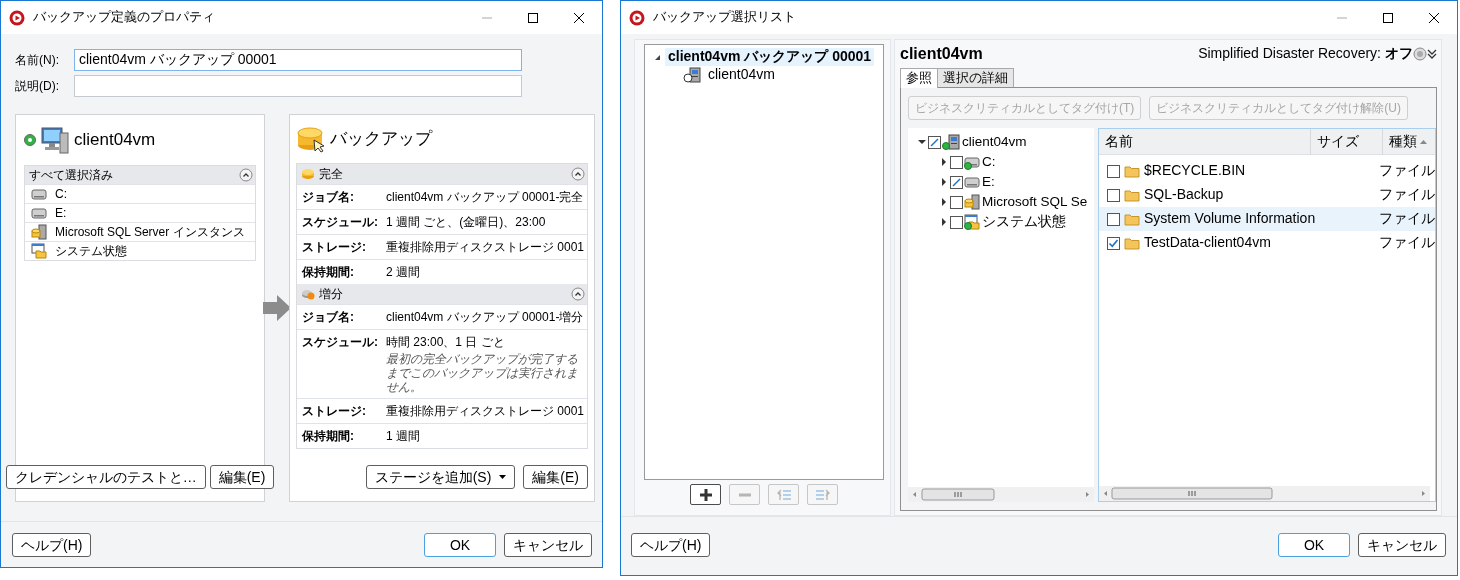 The width and height of the screenshot is (1460, 580). I want to click on computer-icon, so click(55, 140).